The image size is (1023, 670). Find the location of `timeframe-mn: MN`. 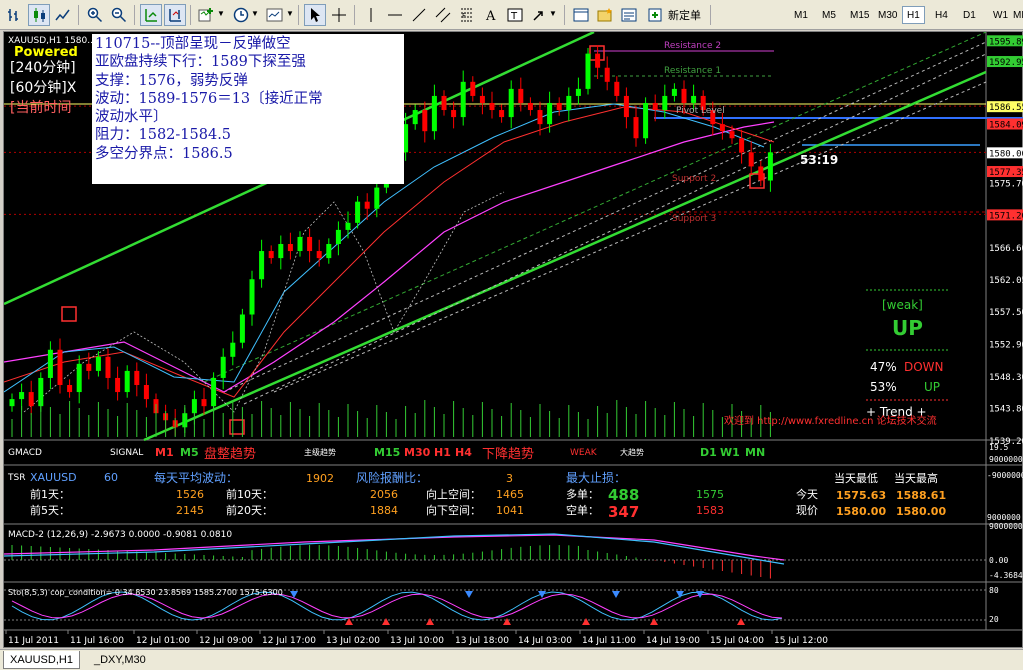

timeframe-mn: MN is located at coordinates (1015, 15).